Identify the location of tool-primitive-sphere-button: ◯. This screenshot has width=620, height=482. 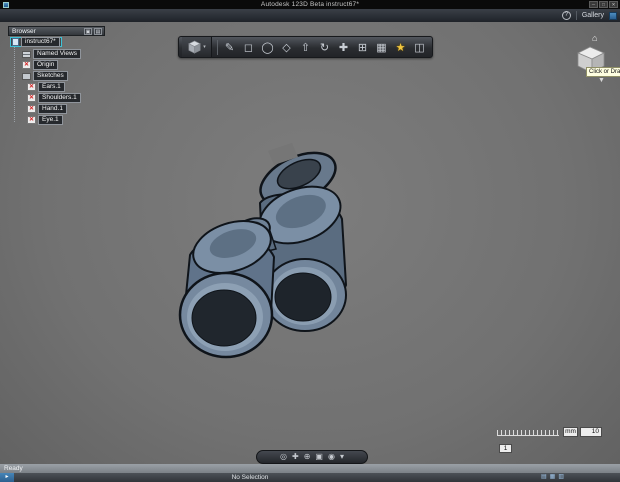
(267, 47).